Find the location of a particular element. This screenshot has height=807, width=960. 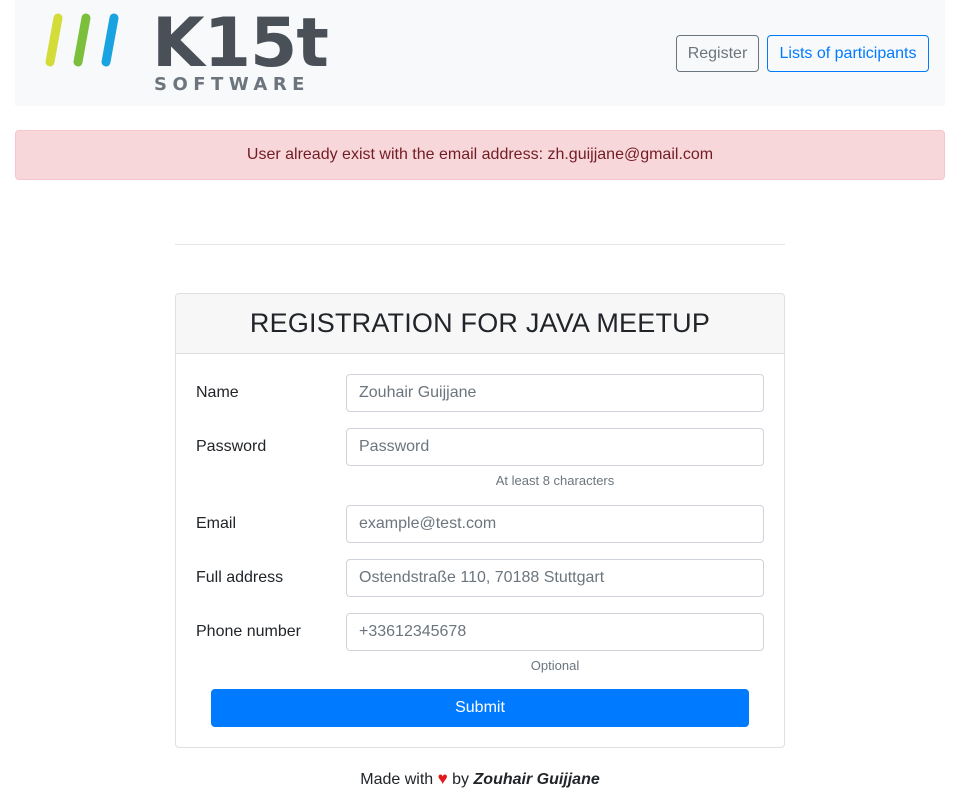

phone-label: Phone number is located at coordinates (248, 631).